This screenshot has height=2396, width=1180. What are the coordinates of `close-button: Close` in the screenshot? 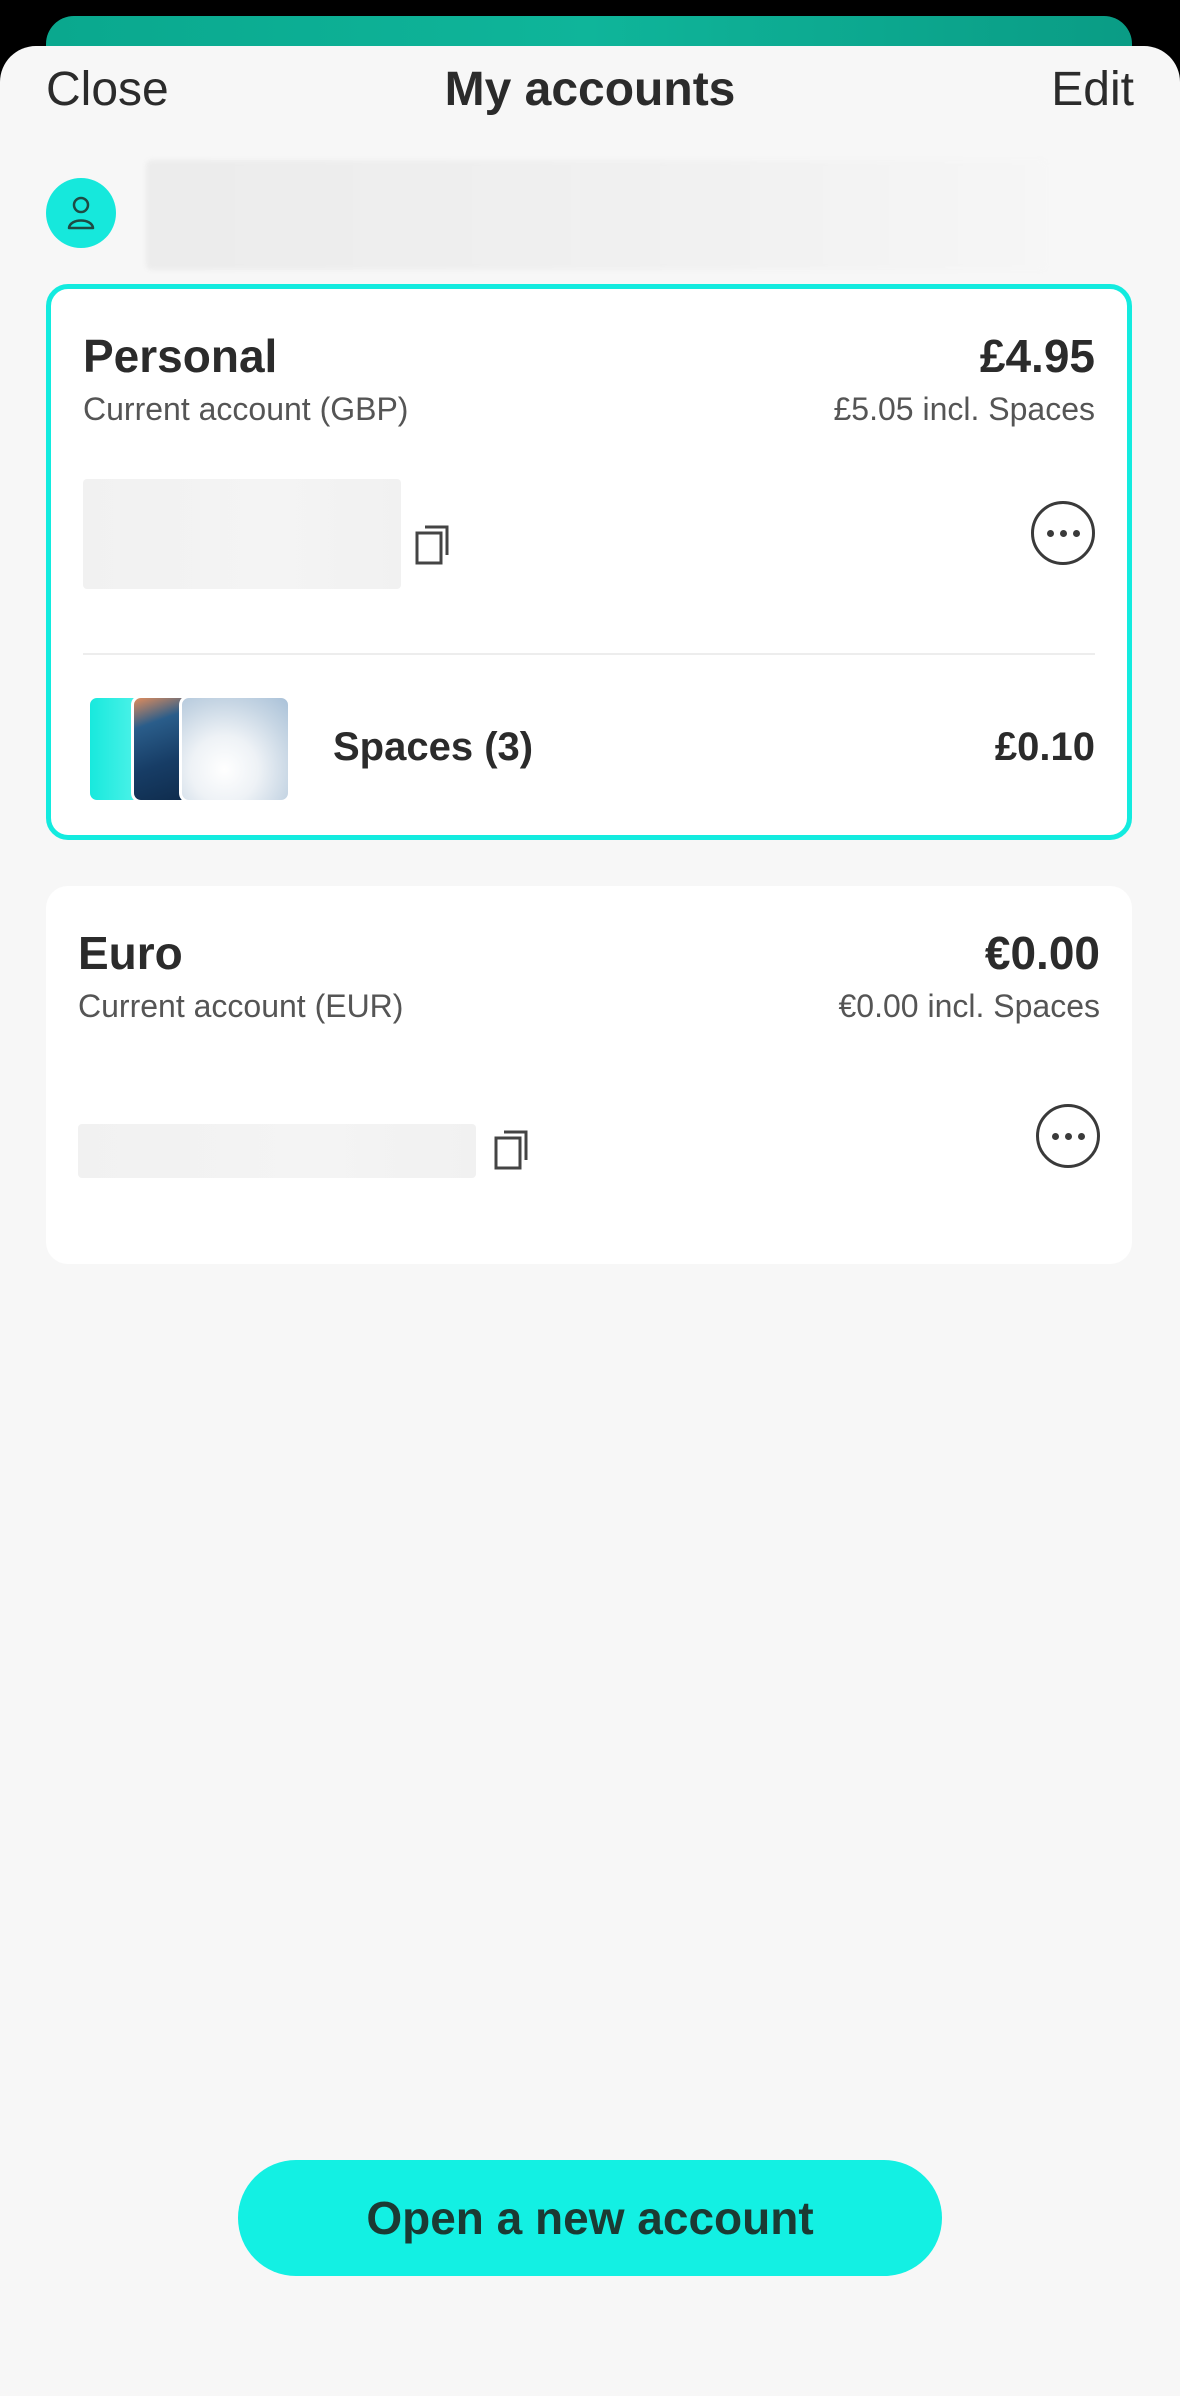 It's located at (107, 90).